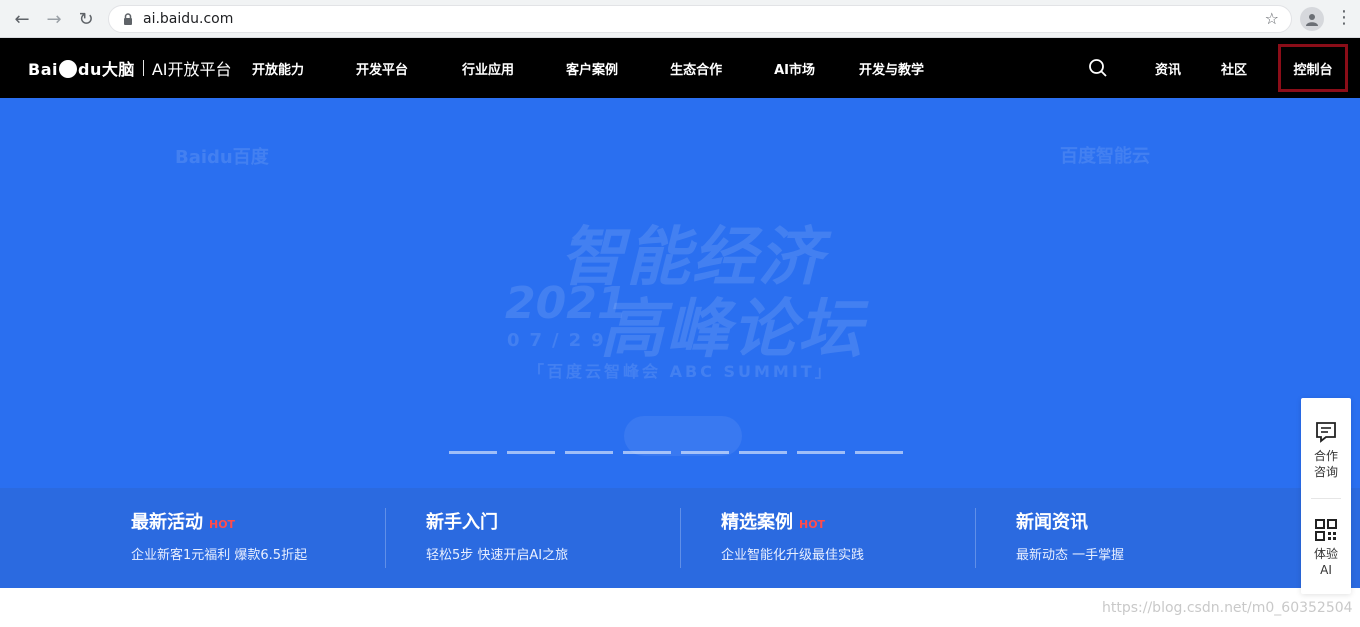 Image resolution: width=1360 pixels, height=627 pixels. What do you see at coordinates (1105, 156) in the screenshot?
I see `hero-watermark-cloud: 百度智能云` at bounding box center [1105, 156].